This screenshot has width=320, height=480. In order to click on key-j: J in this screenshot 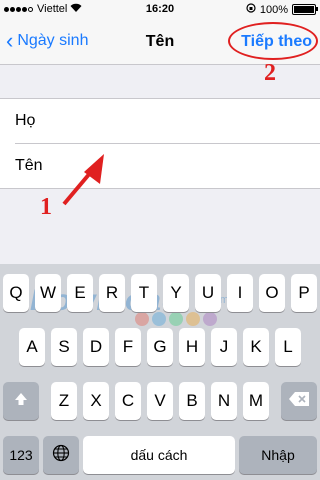, I will do `click(224, 347)`.